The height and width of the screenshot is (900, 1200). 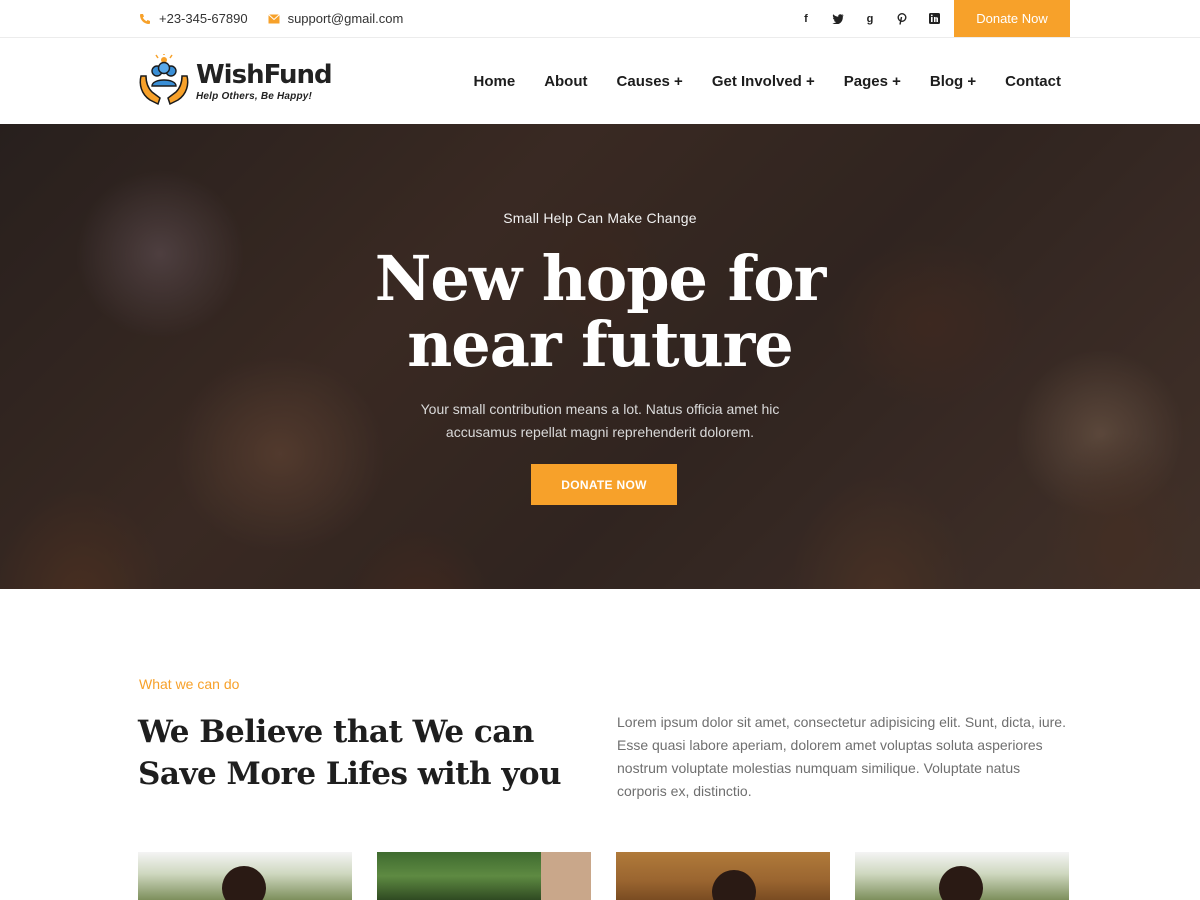 What do you see at coordinates (345, 18) in the screenshot?
I see `email-address: support@gmail.com` at bounding box center [345, 18].